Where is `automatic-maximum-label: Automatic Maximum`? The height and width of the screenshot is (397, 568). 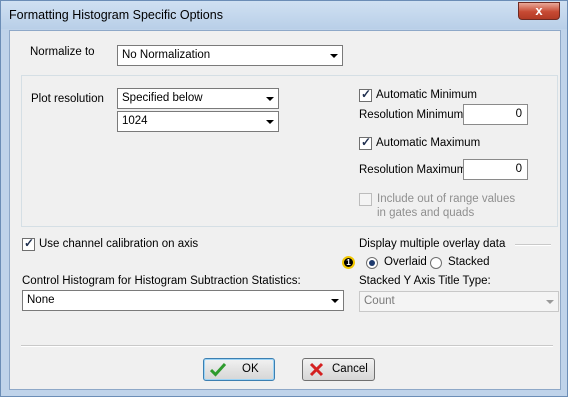
automatic-maximum-label: Automatic Maximum is located at coordinates (428, 143).